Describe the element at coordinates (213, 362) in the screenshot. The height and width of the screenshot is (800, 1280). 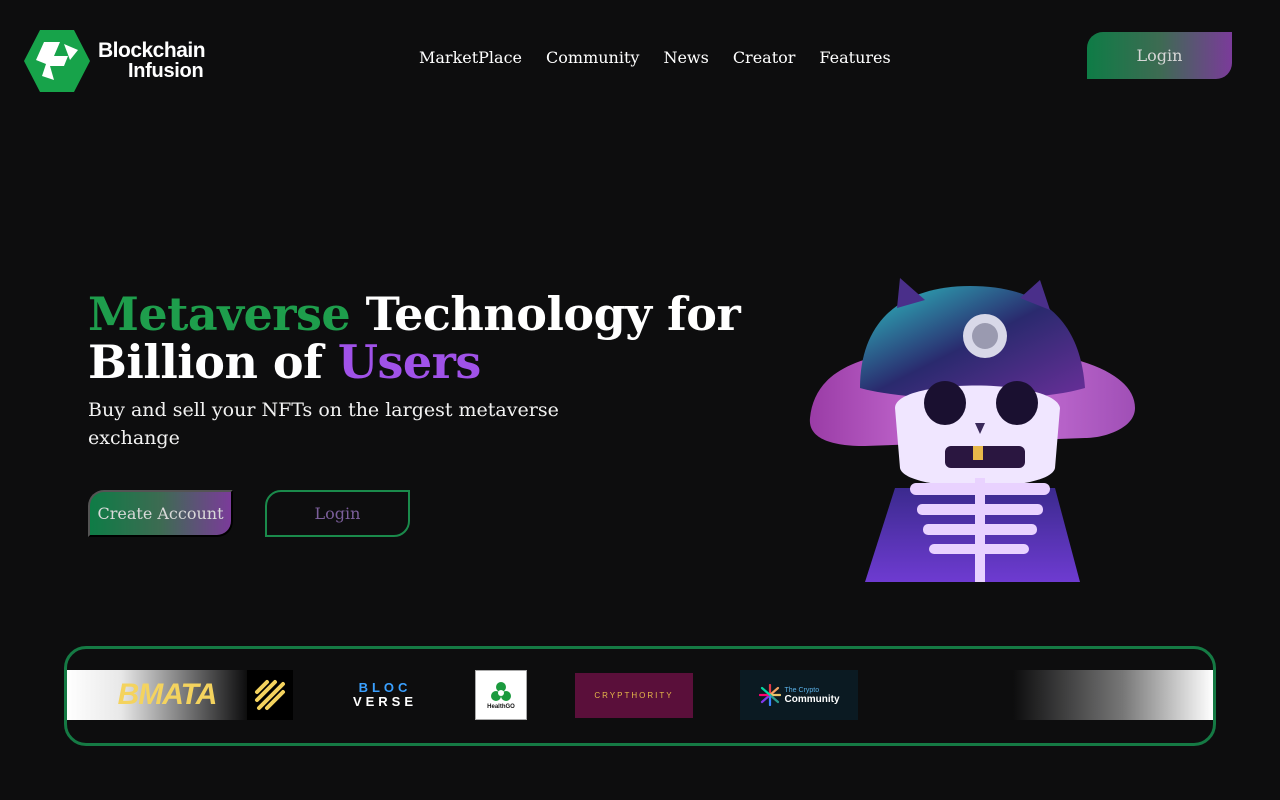
I see `hero-title-billion: Billion of` at that location.